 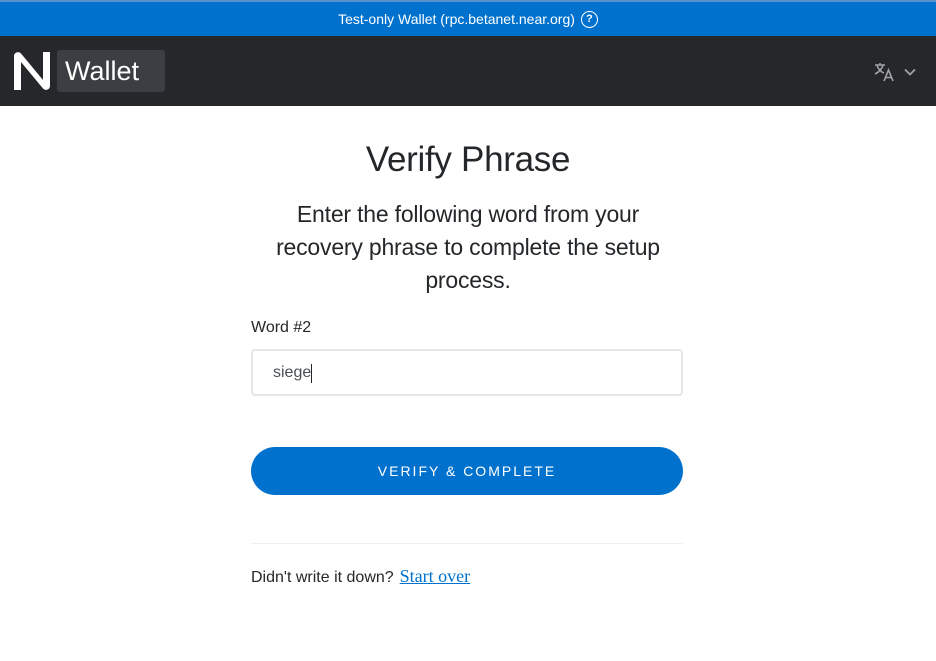 What do you see at coordinates (468, 159) in the screenshot?
I see `page-title: Verify Phrase` at bounding box center [468, 159].